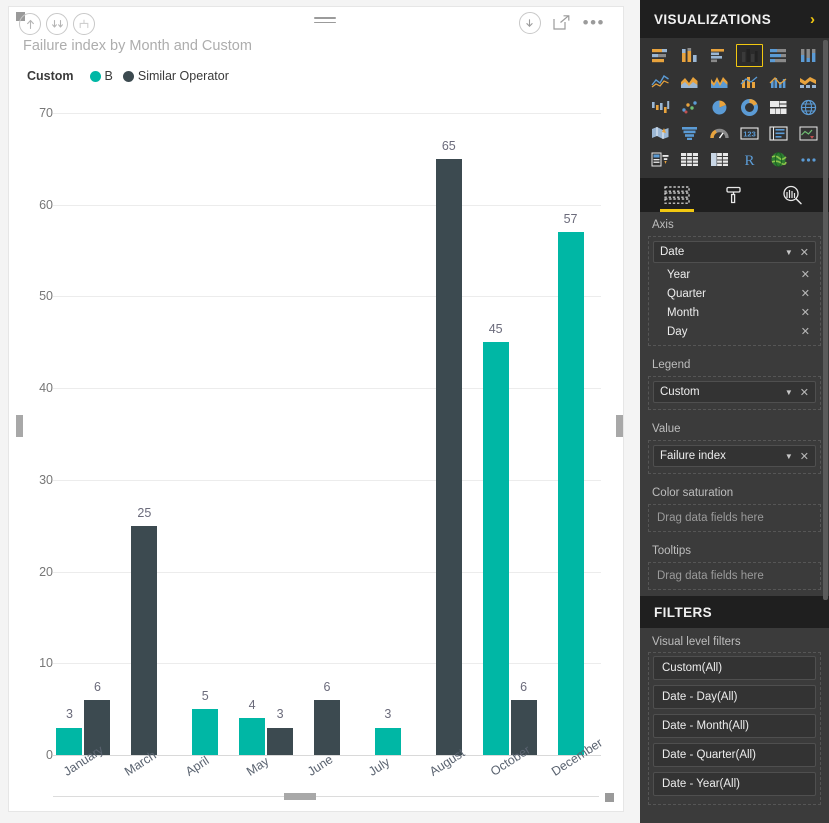  I want to click on card-icon: 123, so click(749, 133).